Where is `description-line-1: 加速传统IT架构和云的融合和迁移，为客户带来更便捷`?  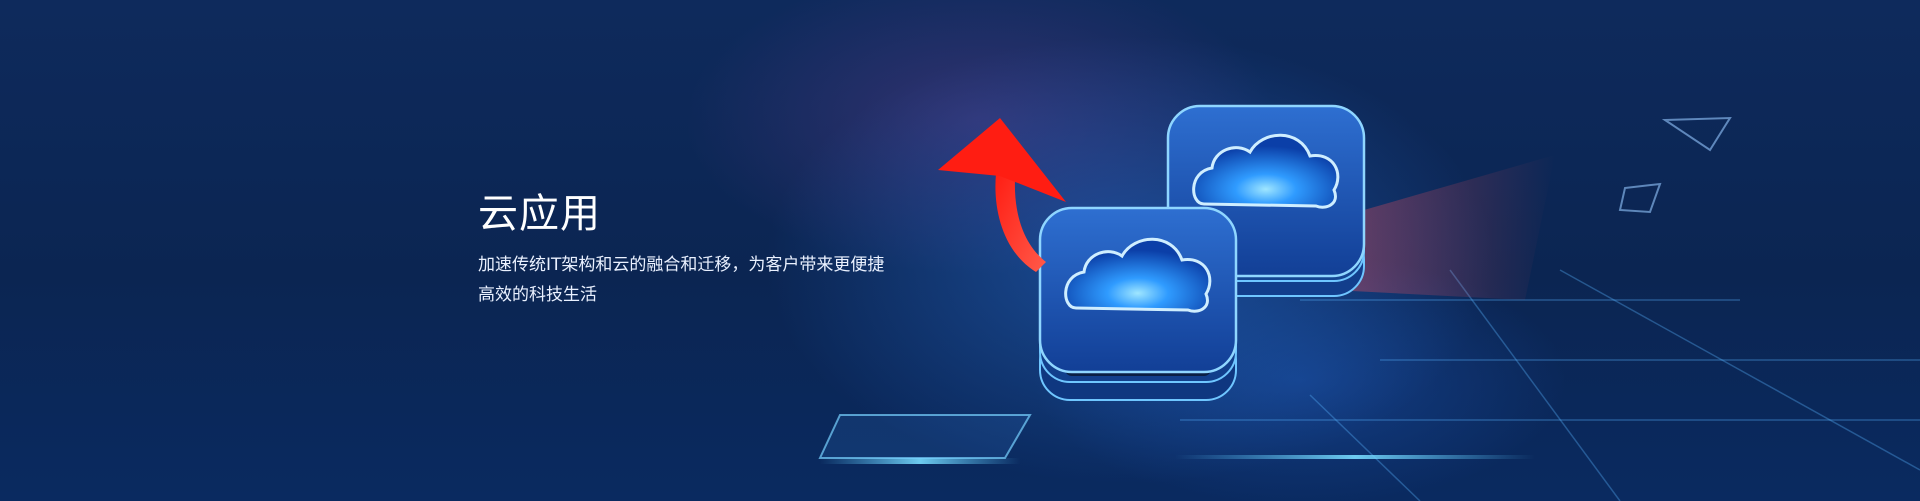
description-line-1: 加速传统IT架构和云的融合和迁移，为客户带来更便捷 is located at coordinates (681, 265).